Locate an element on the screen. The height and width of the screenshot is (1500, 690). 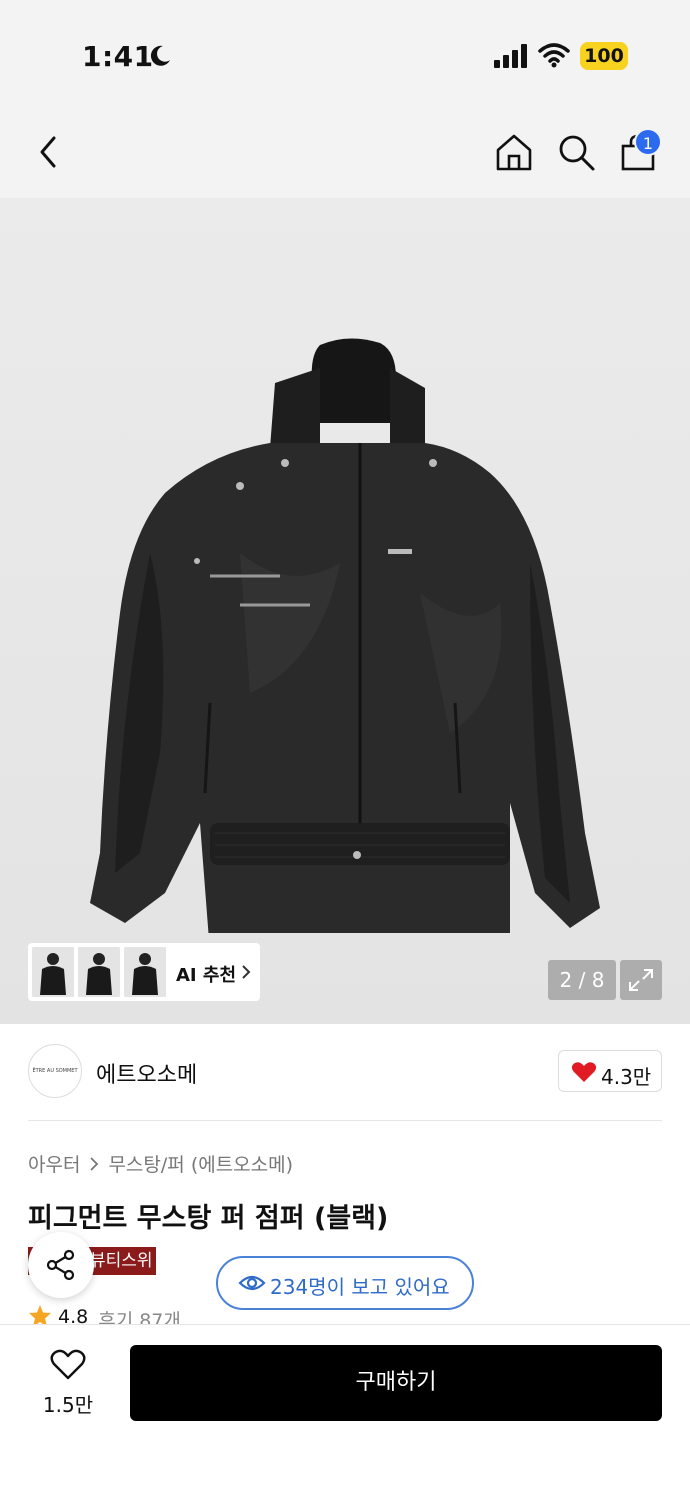
ai-recommend-label: AI 추천 is located at coordinates (206, 975).